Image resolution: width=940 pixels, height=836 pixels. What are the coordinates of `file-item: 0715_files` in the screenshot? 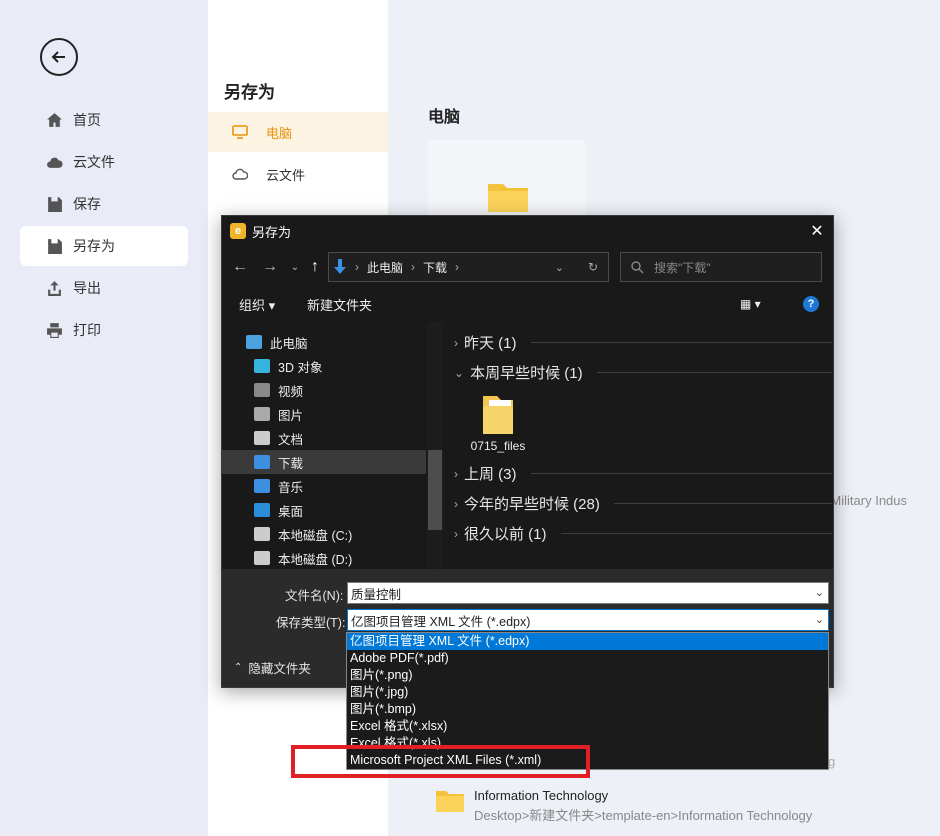 It's located at (498, 422).